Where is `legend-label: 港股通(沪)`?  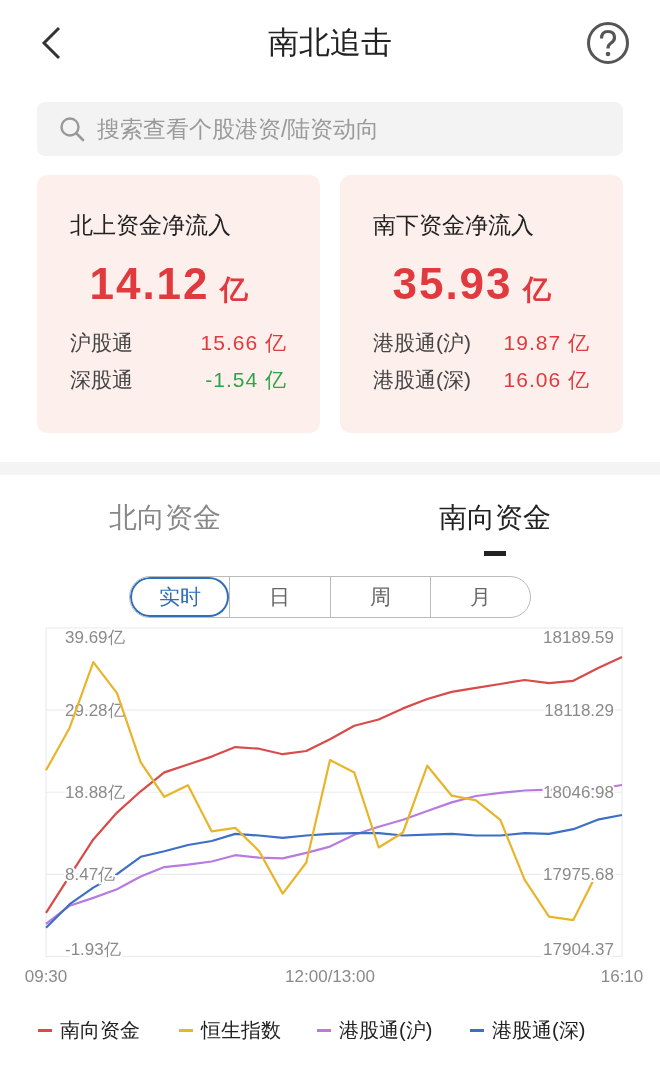
legend-label: 港股通(沪) is located at coordinates (386, 1030).